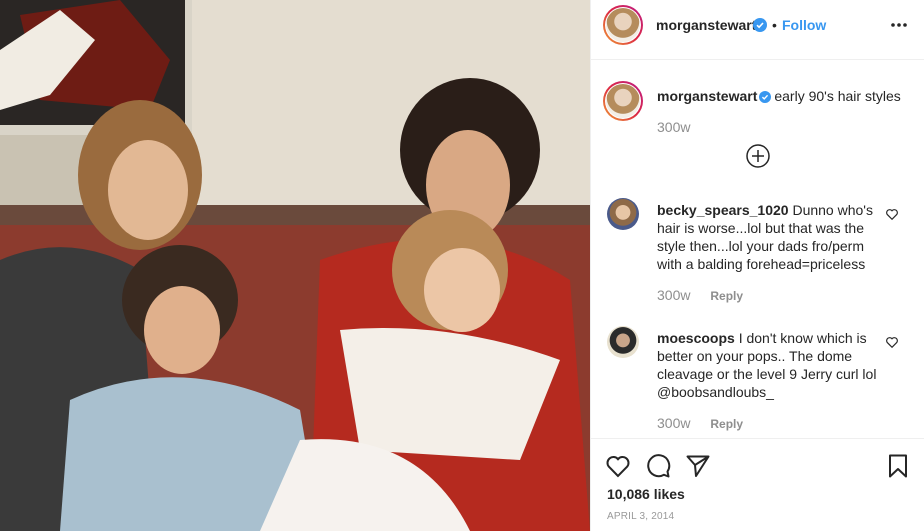  Describe the element at coordinates (673, 127) in the screenshot. I see `caption-timestamp: 300w` at that location.